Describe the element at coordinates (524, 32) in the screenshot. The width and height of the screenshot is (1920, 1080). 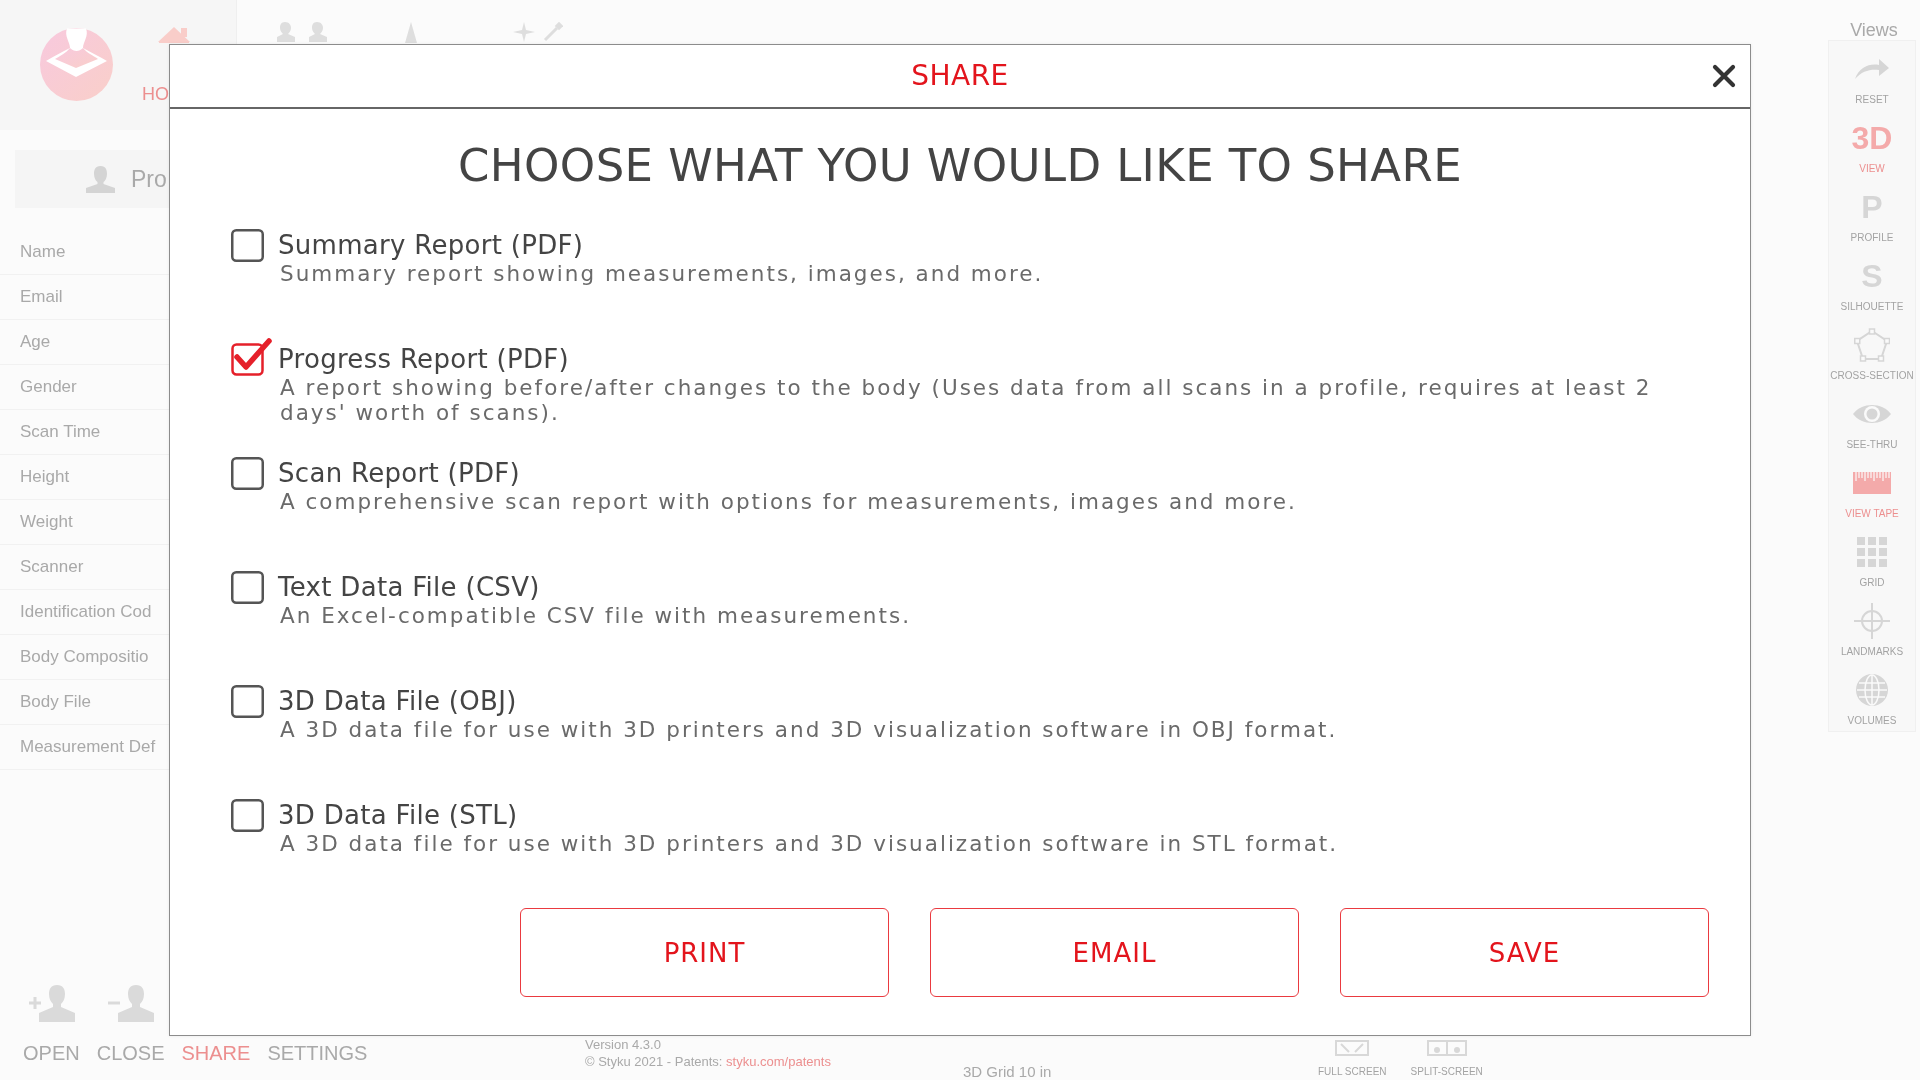
I see `sparkle-icon` at that location.